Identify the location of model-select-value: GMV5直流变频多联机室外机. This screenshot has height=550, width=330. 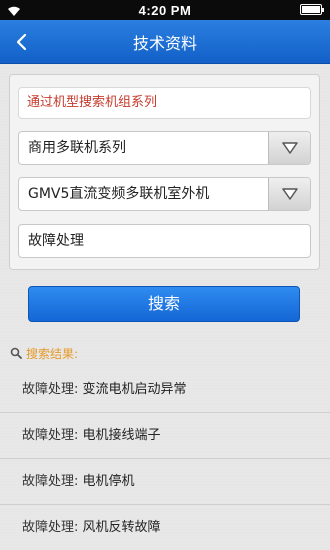
(119, 194).